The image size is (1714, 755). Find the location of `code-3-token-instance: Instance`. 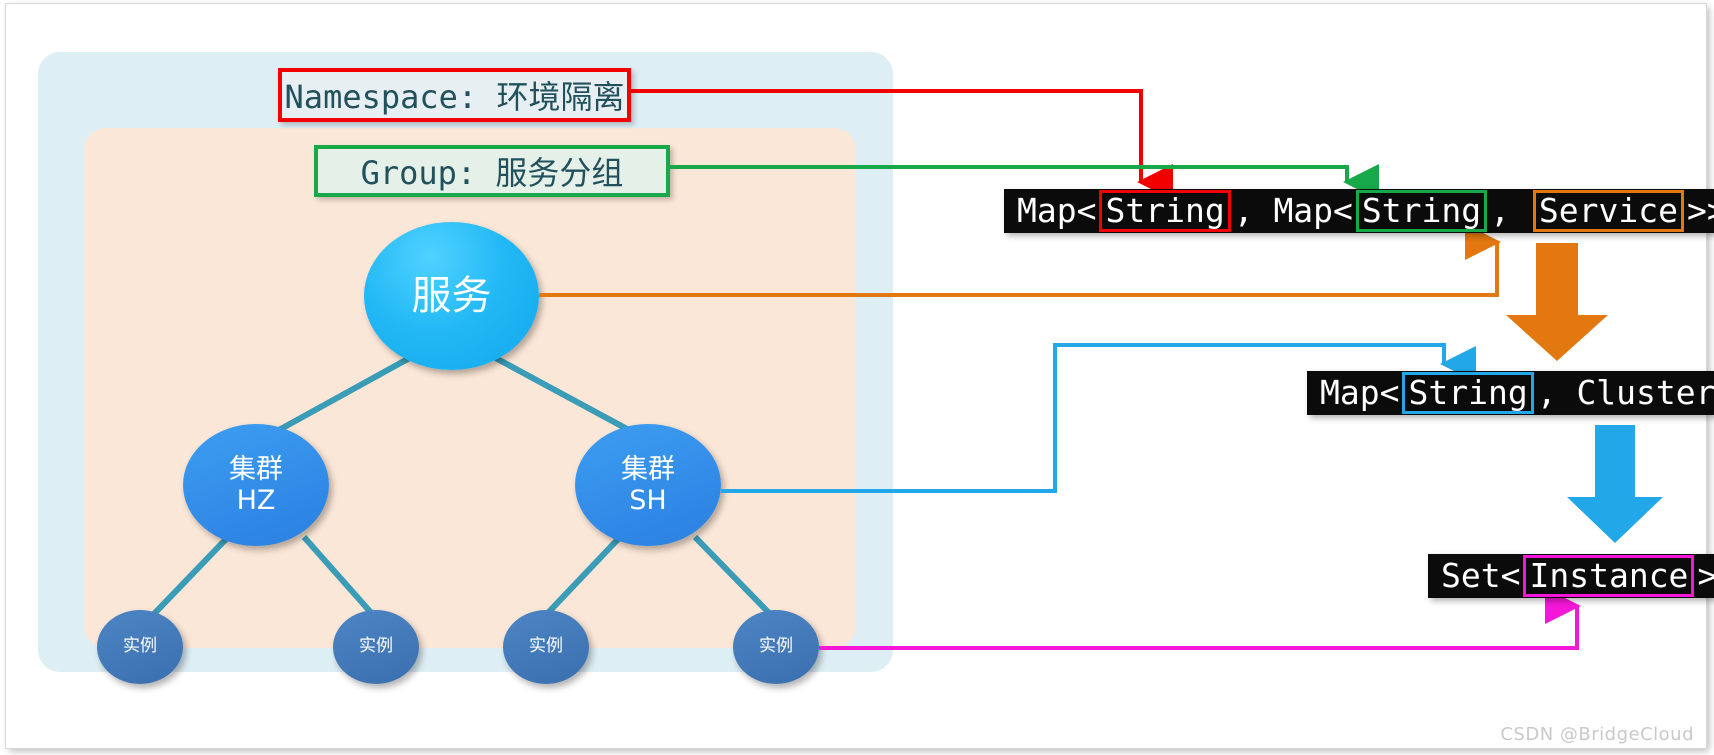

code-3-token-instance: Instance is located at coordinates (1609, 576).